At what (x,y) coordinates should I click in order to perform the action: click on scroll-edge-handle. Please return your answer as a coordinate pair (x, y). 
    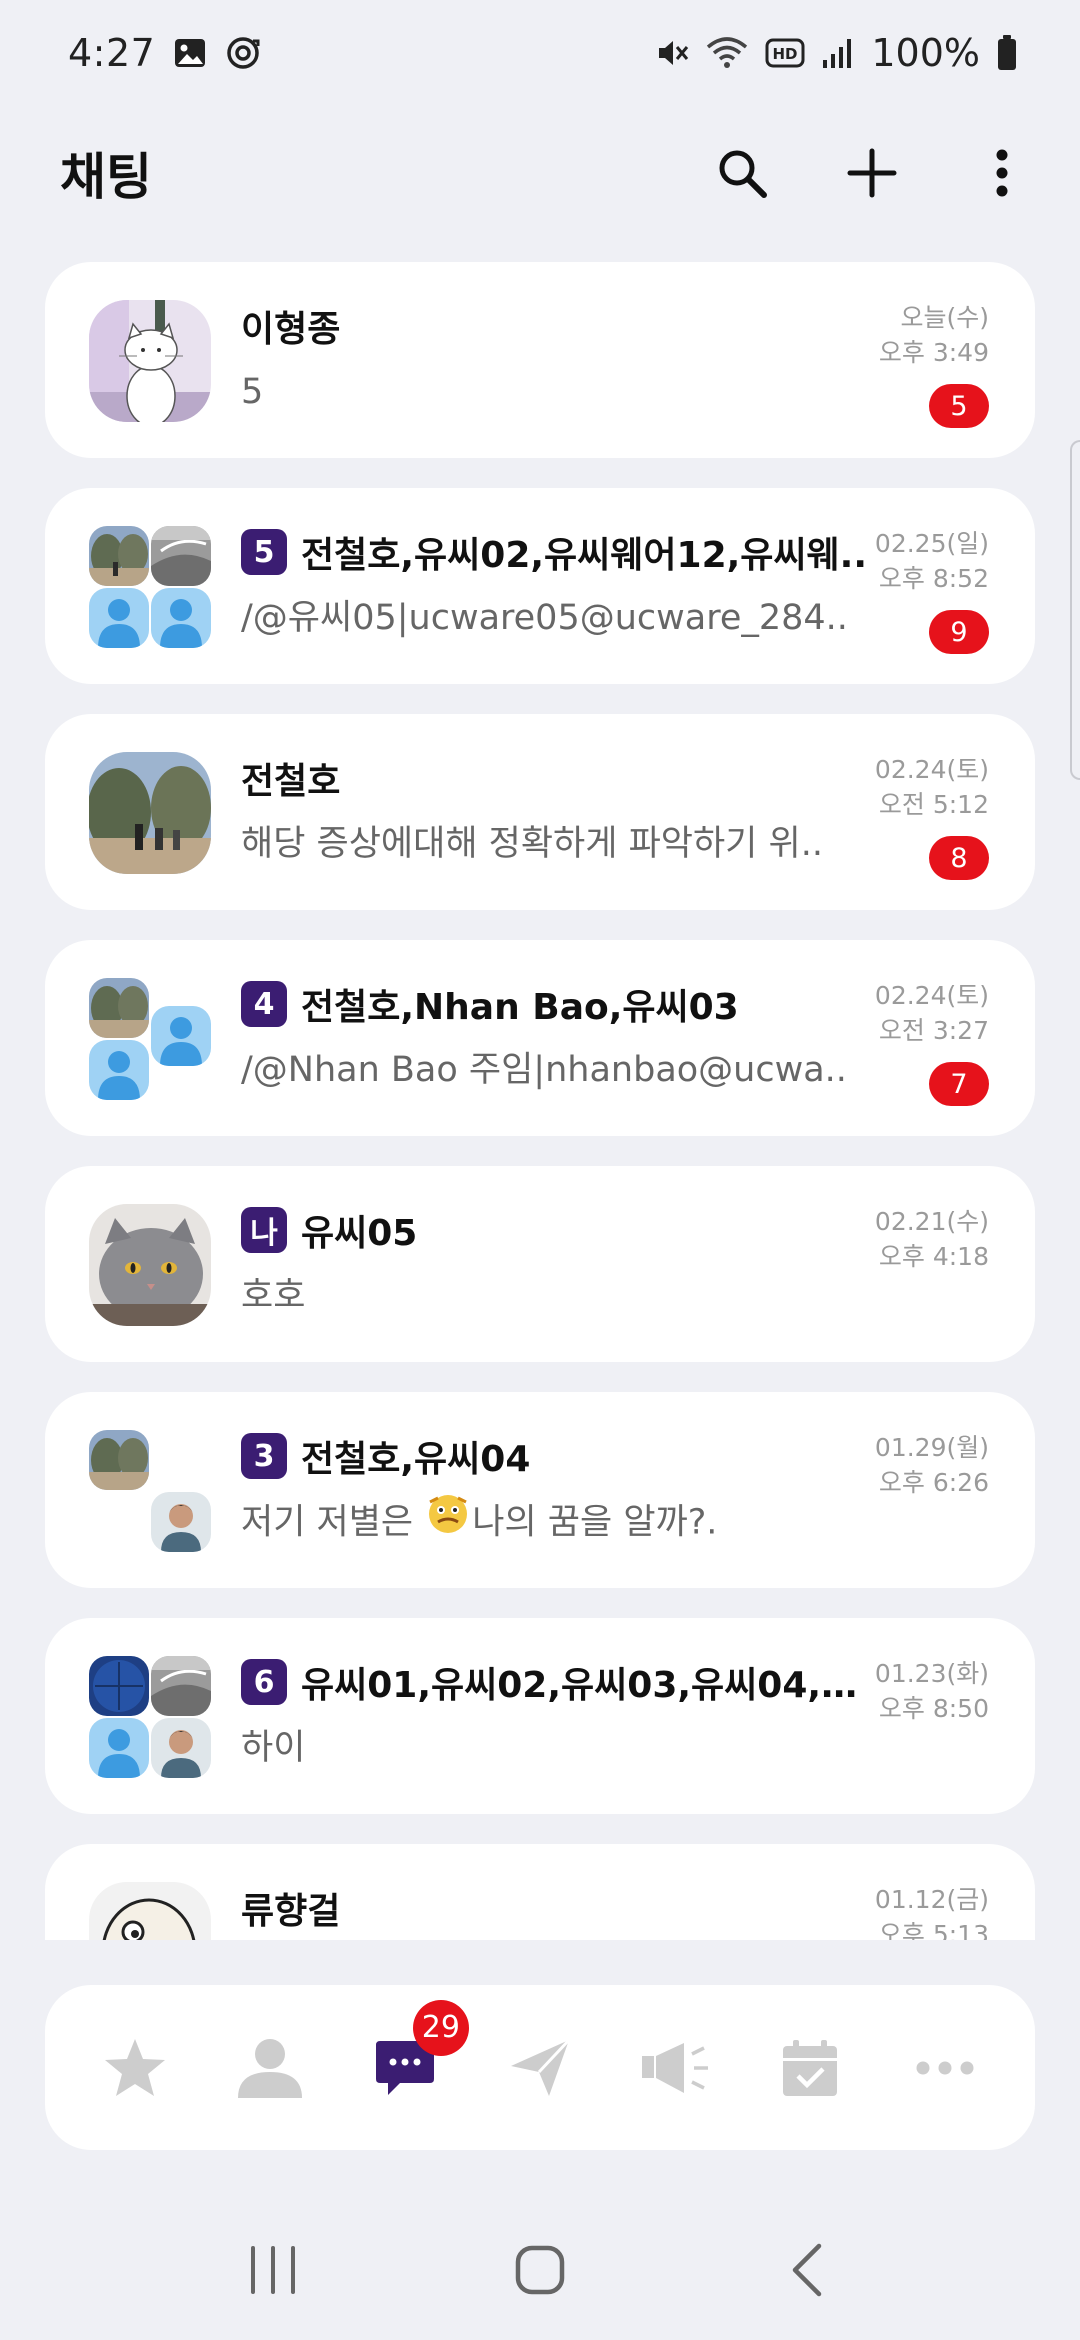
    Looking at the image, I should click on (1075, 610).